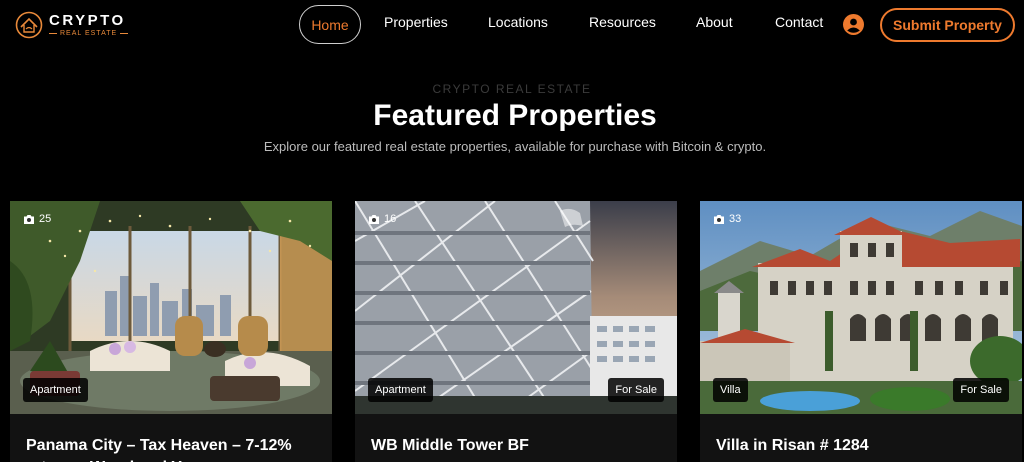 The image size is (1024, 462). I want to click on section-eyebrow: CRYPTO REAL ESTATE, so click(512, 89).